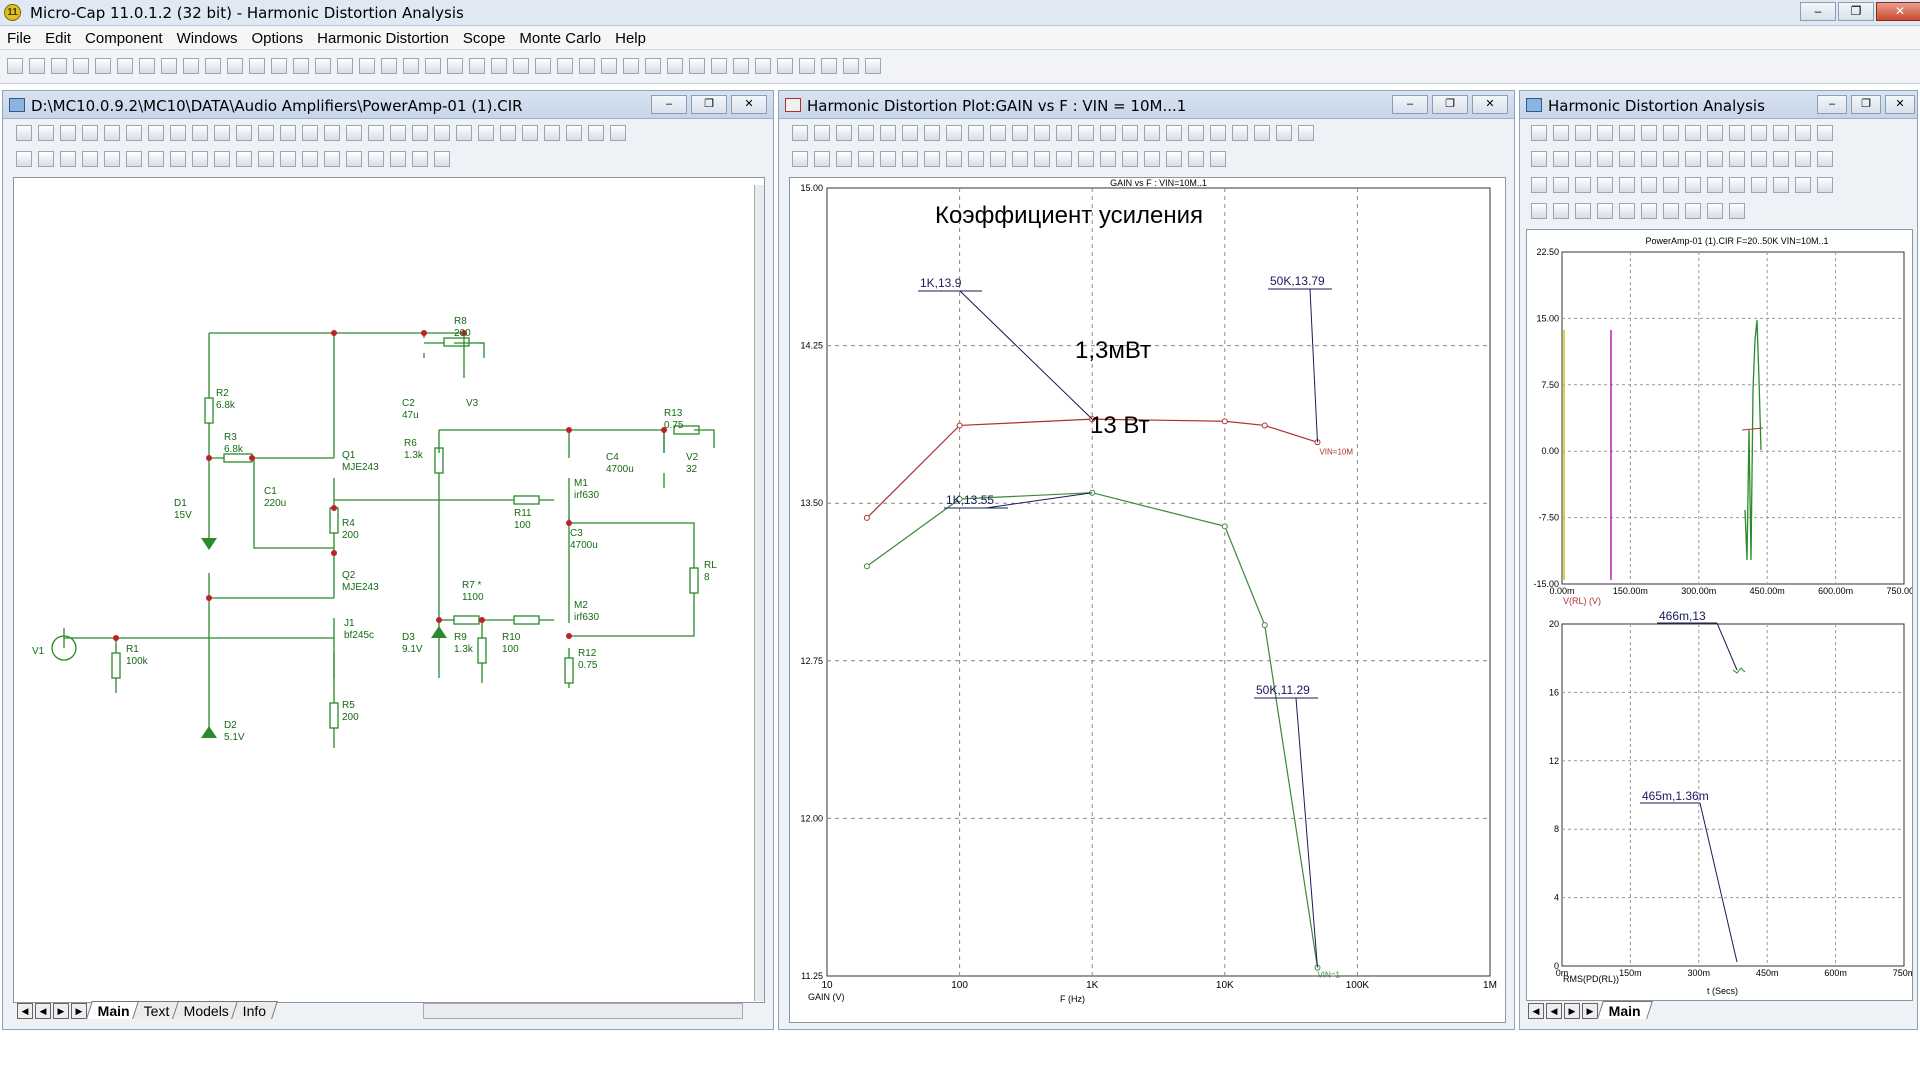  Describe the element at coordinates (583, 1011) in the screenshot. I see `schematic-horizontal-scrollbar` at that location.